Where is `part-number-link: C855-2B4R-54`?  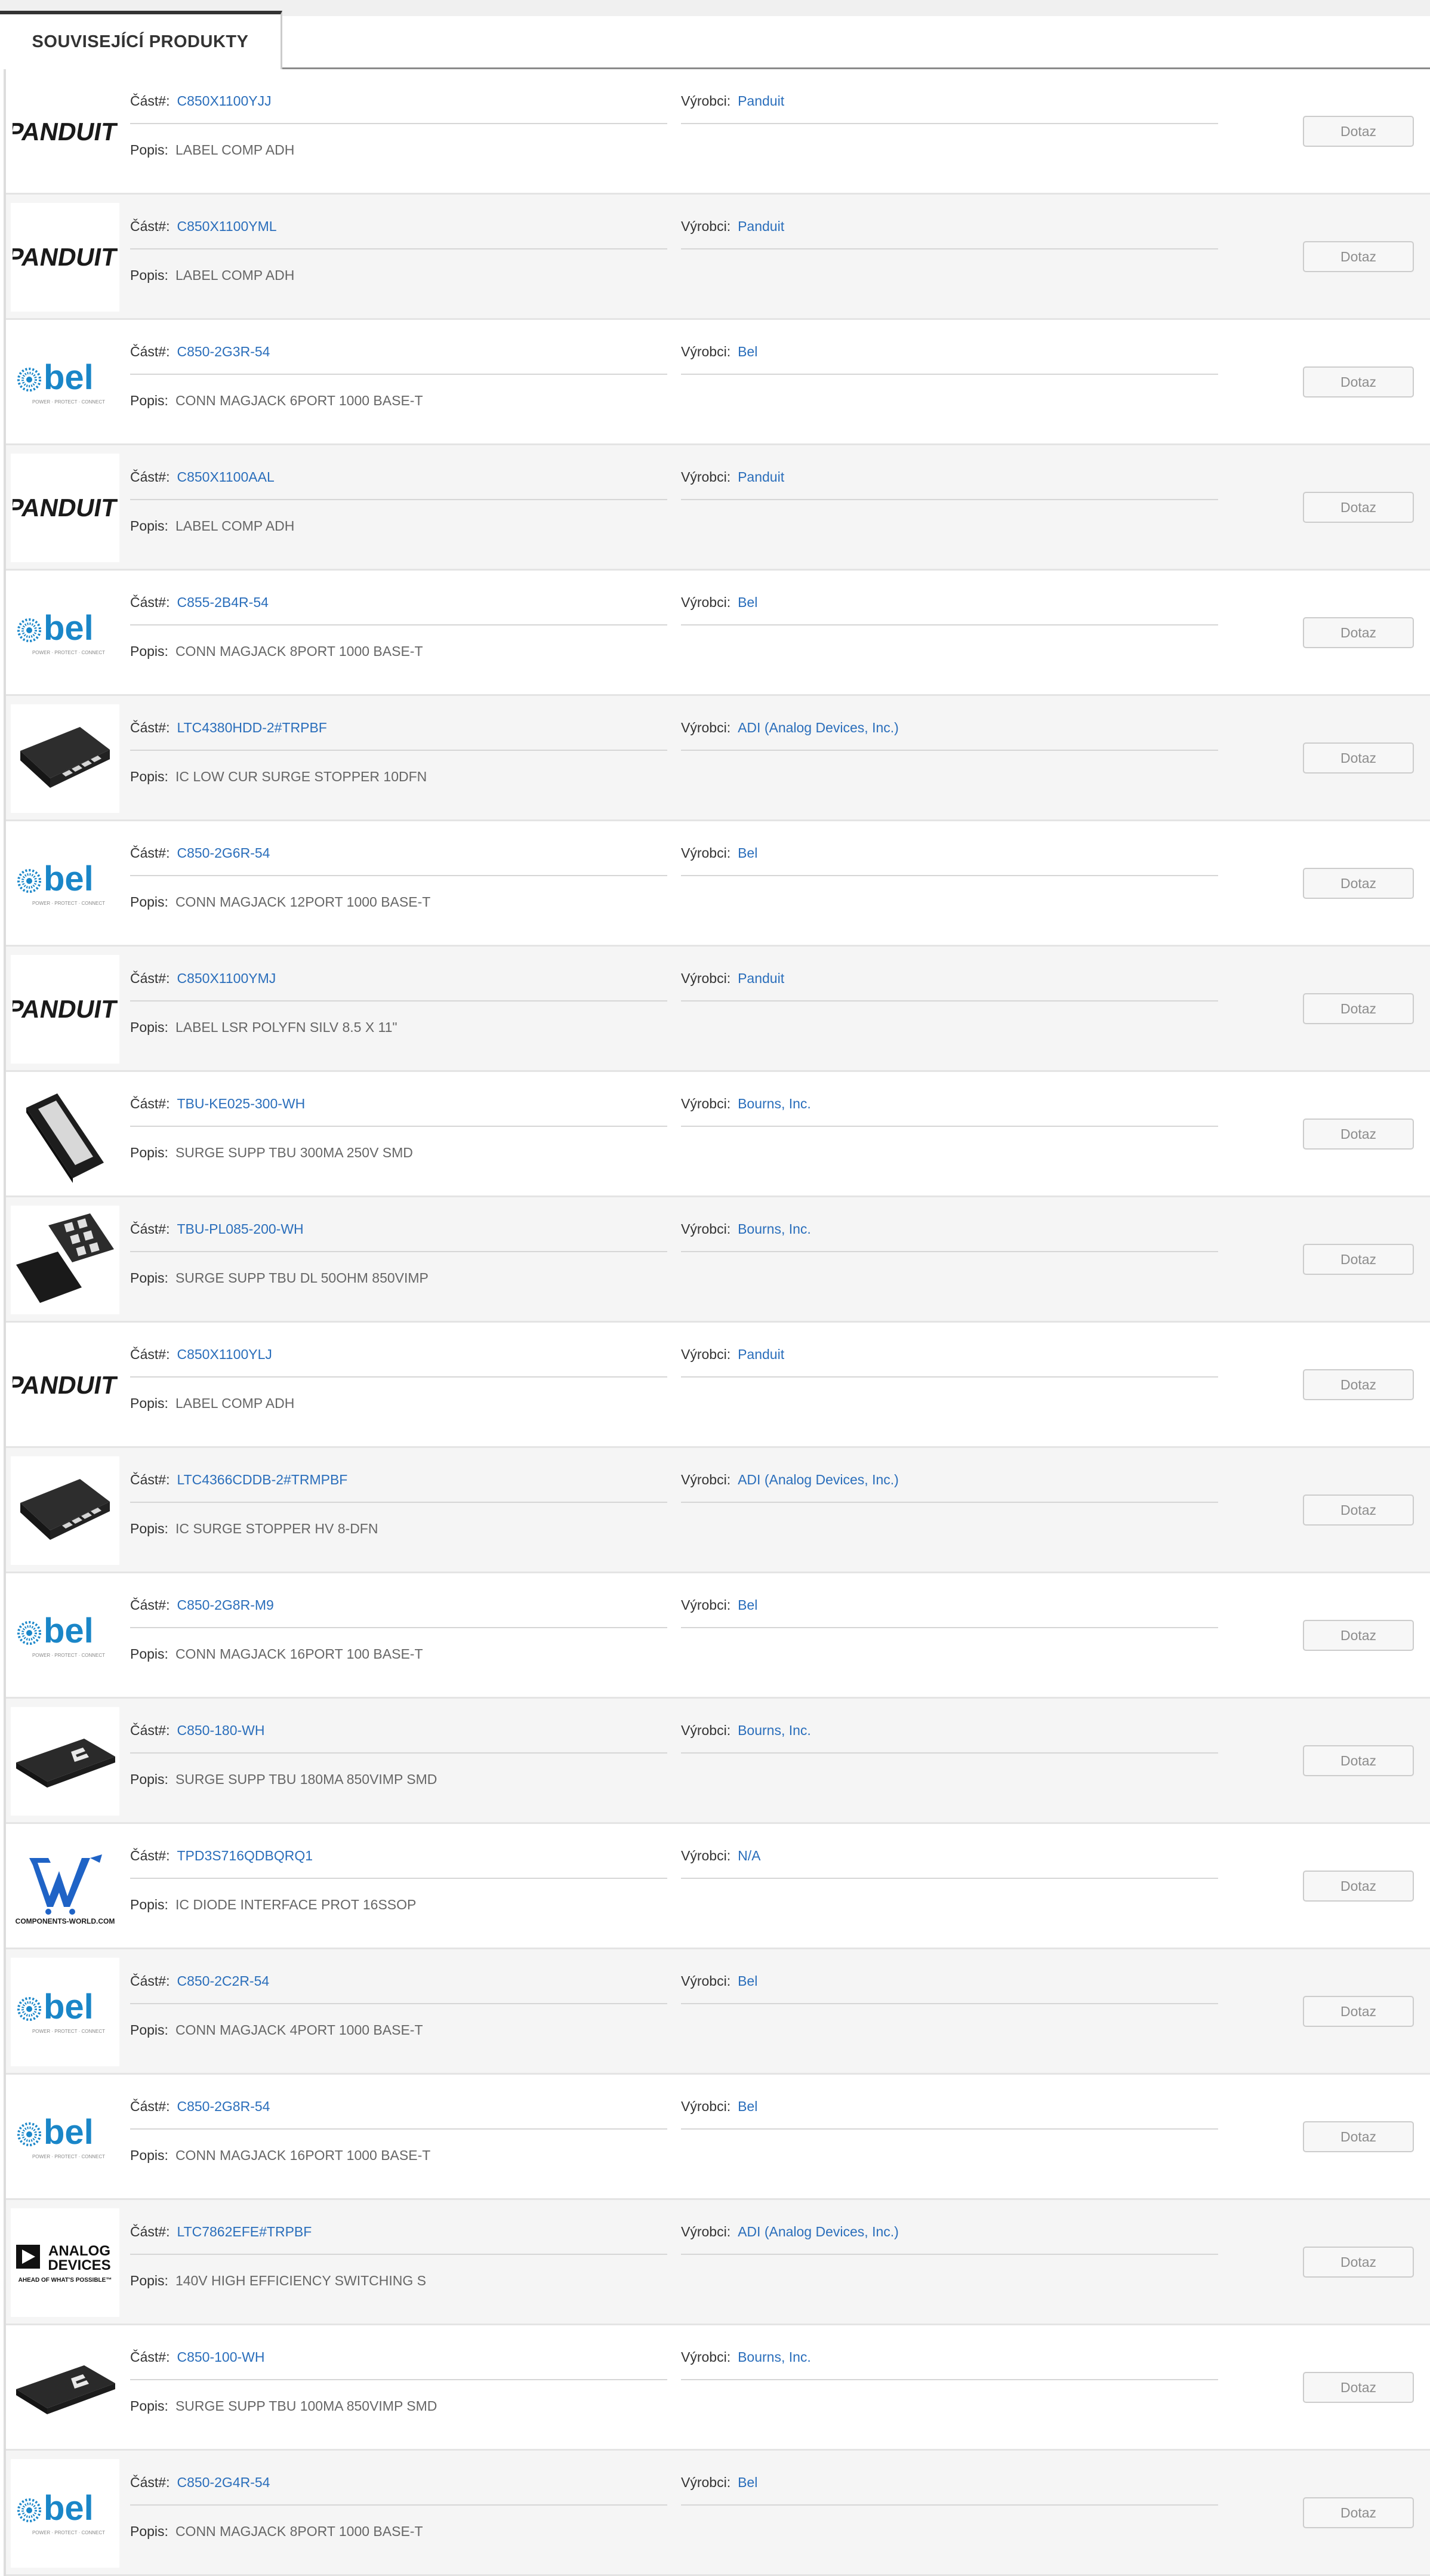
part-number-link: C855-2B4R-54 is located at coordinates (222, 602).